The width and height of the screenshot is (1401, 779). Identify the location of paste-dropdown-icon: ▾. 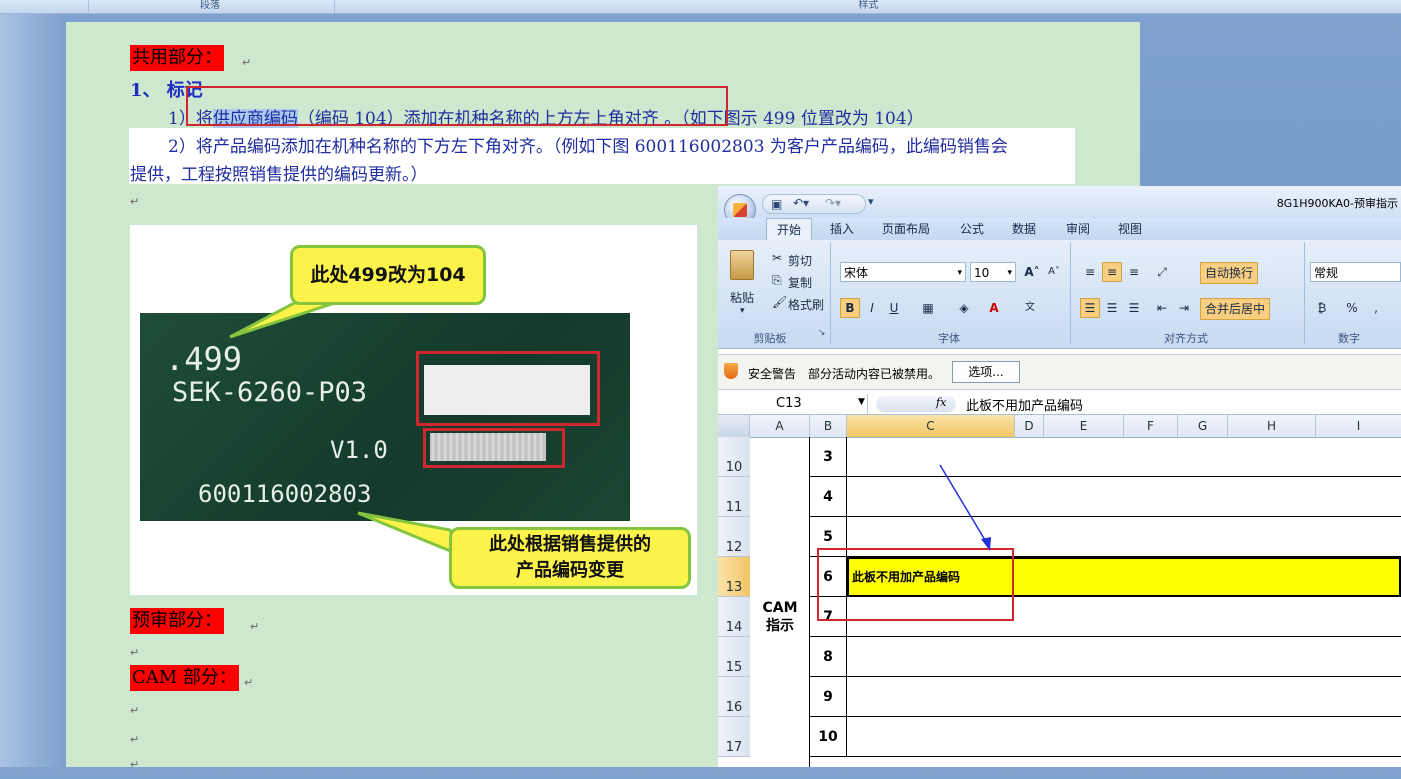
(742, 311).